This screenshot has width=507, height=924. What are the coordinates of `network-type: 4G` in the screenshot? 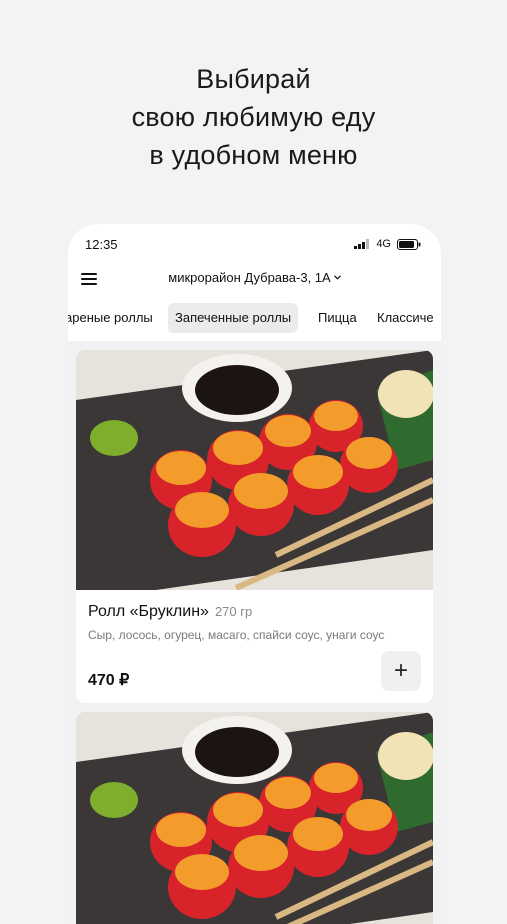 It's located at (383, 244).